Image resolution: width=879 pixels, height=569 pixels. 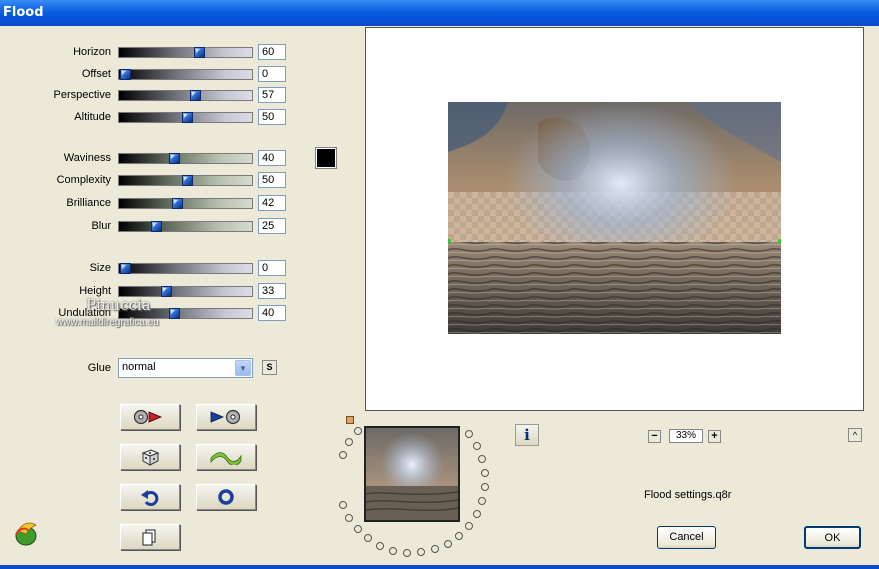 I want to click on play-backward-button, so click(x=150, y=417).